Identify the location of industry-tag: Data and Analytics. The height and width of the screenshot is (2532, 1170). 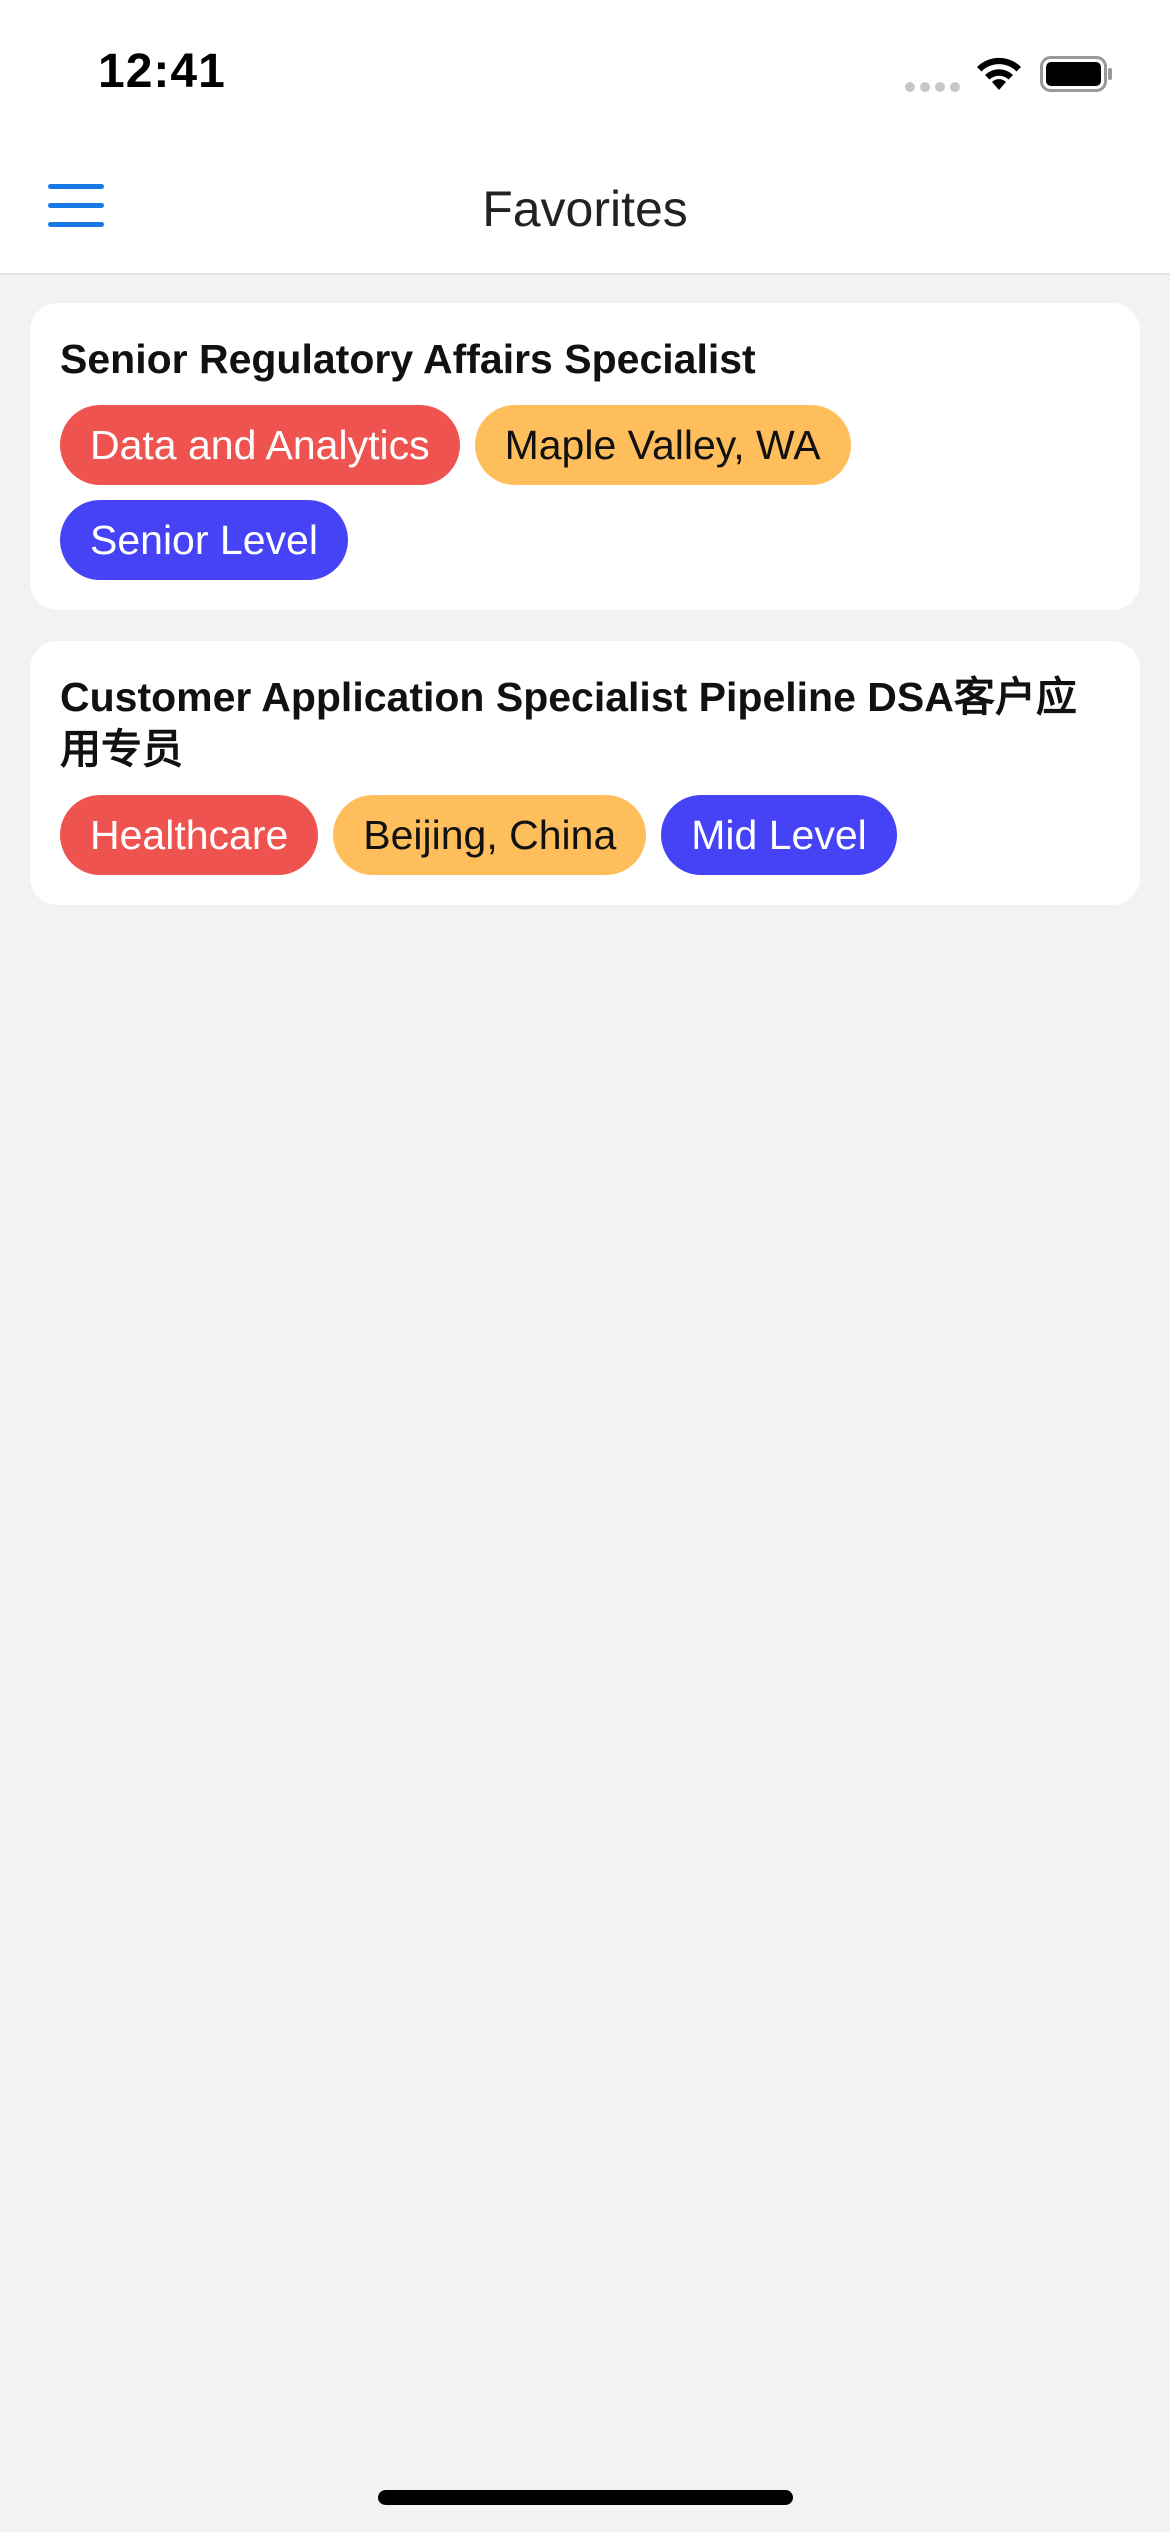
(260, 445).